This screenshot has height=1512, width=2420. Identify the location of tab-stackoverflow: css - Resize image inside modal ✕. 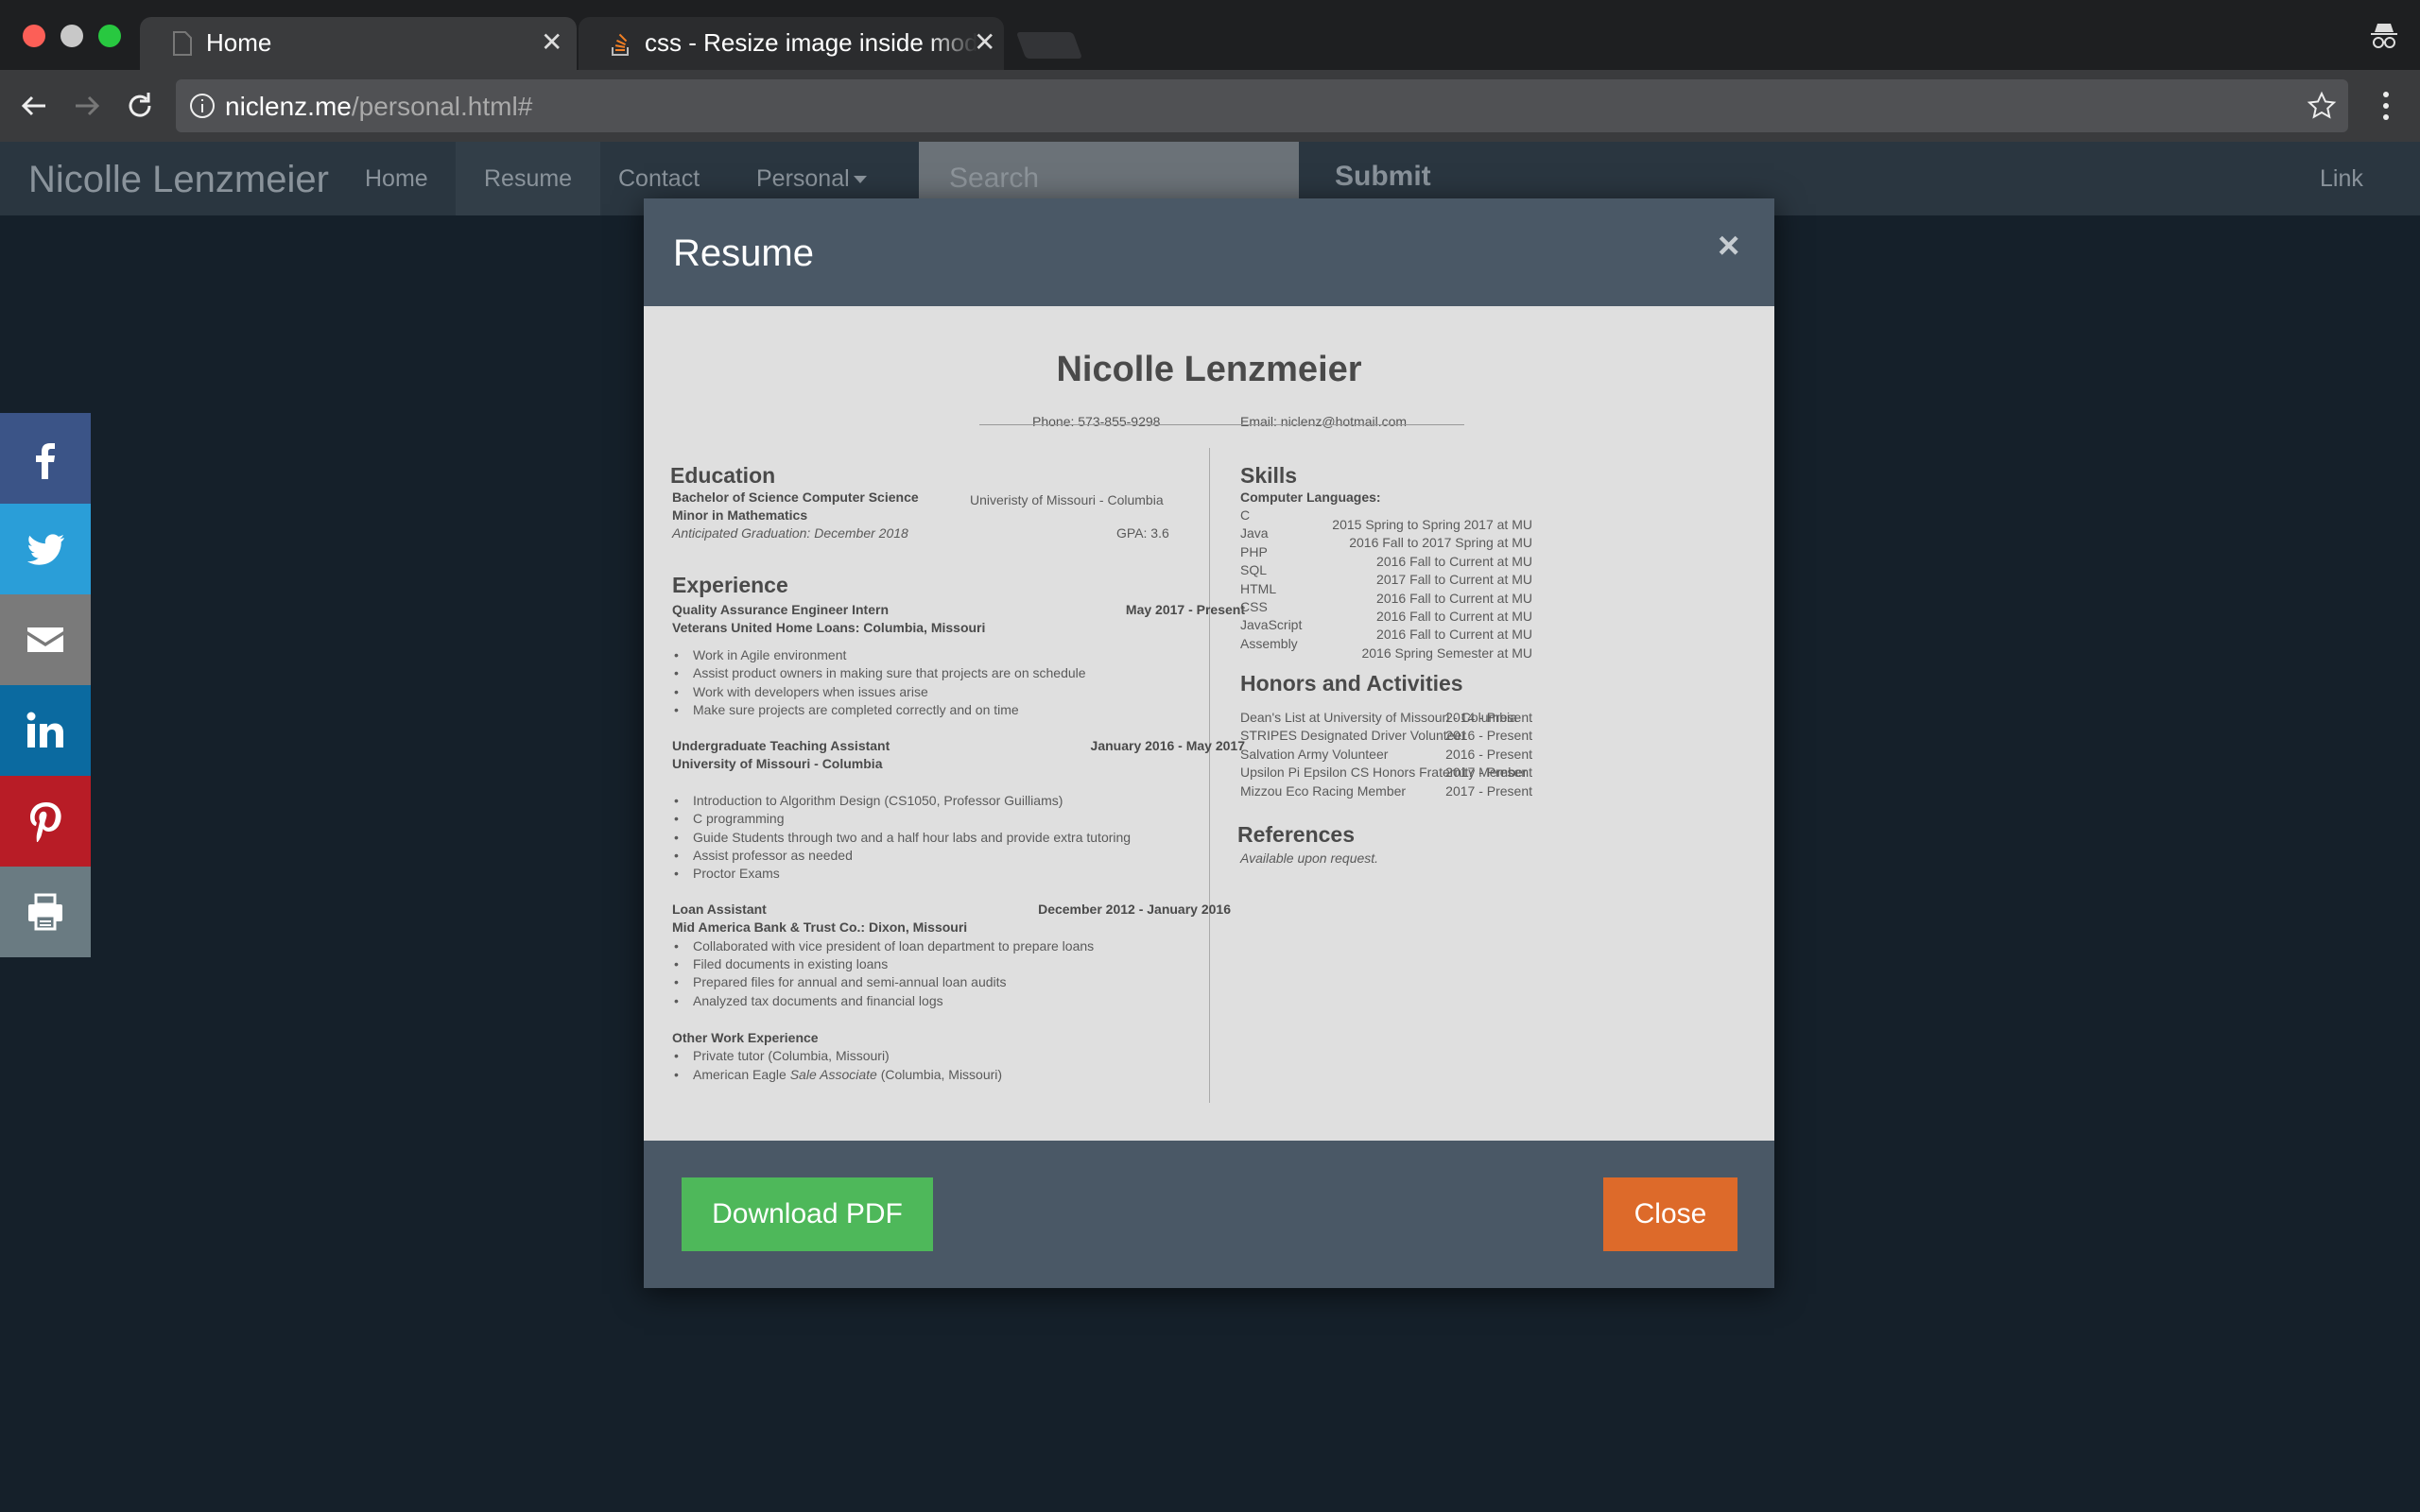
(792, 43).